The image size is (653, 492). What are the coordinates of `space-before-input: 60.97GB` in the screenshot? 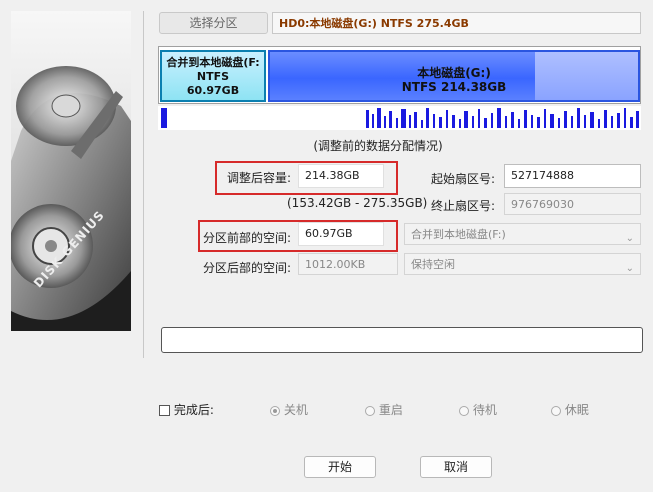 It's located at (341, 234).